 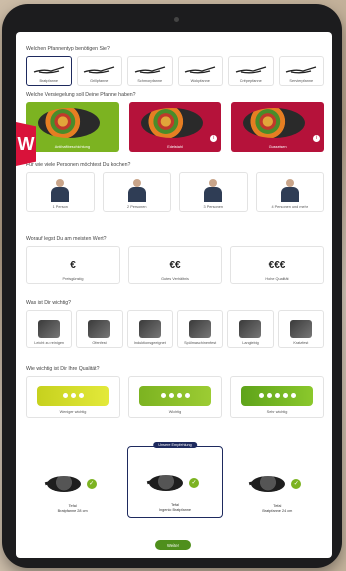 I want to click on feature-label: Spülmaschinenfest, so click(x=200, y=342).